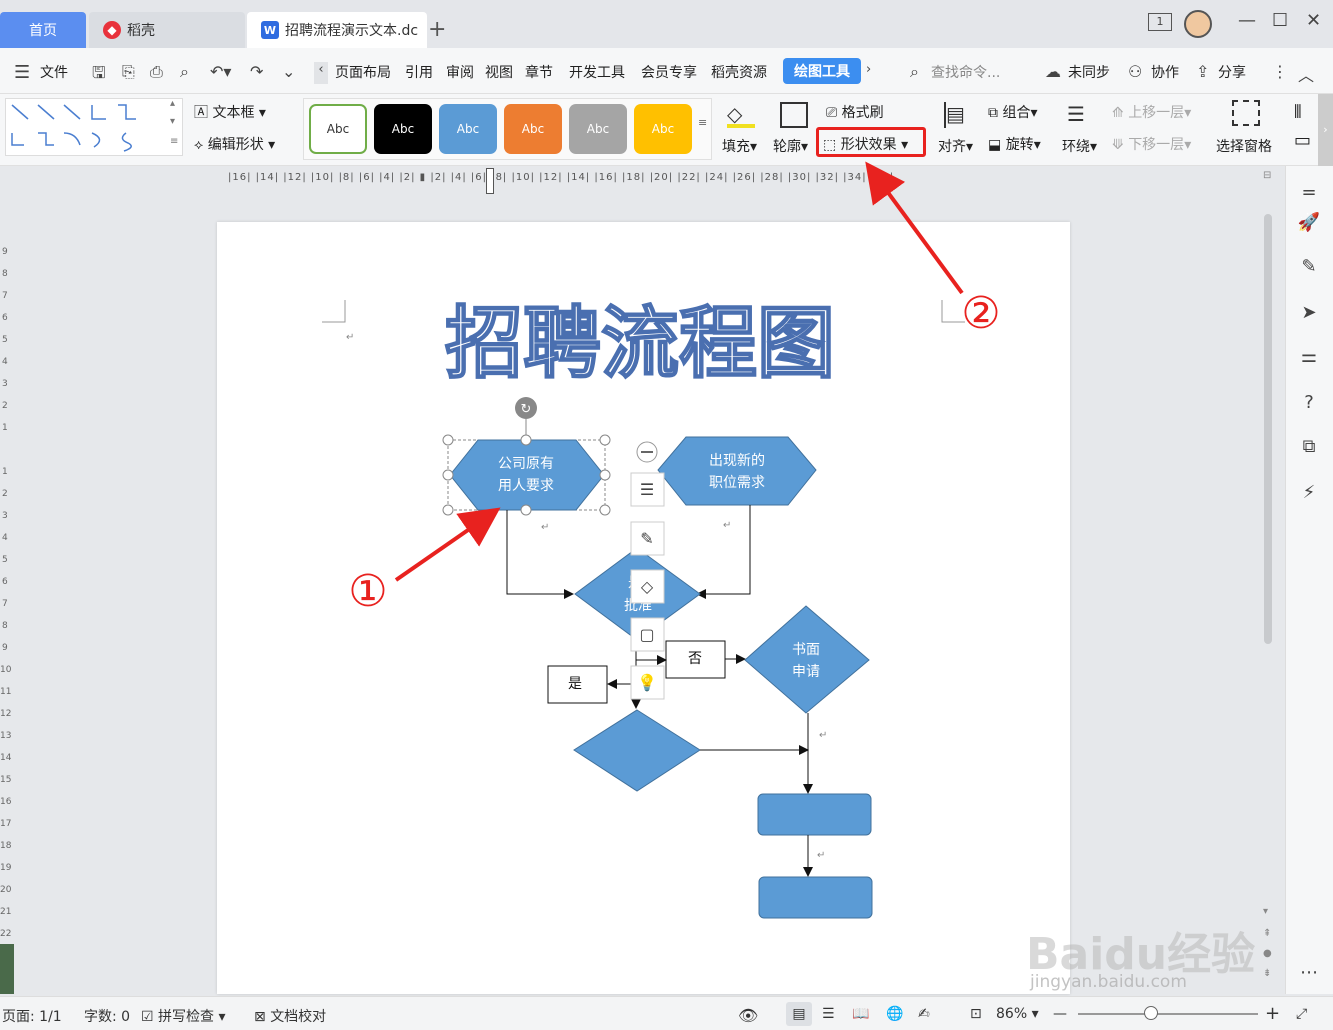  Describe the element at coordinates (647, 682) in the screenshot. I see `effect-bulb-glyph: 💡` at that location.